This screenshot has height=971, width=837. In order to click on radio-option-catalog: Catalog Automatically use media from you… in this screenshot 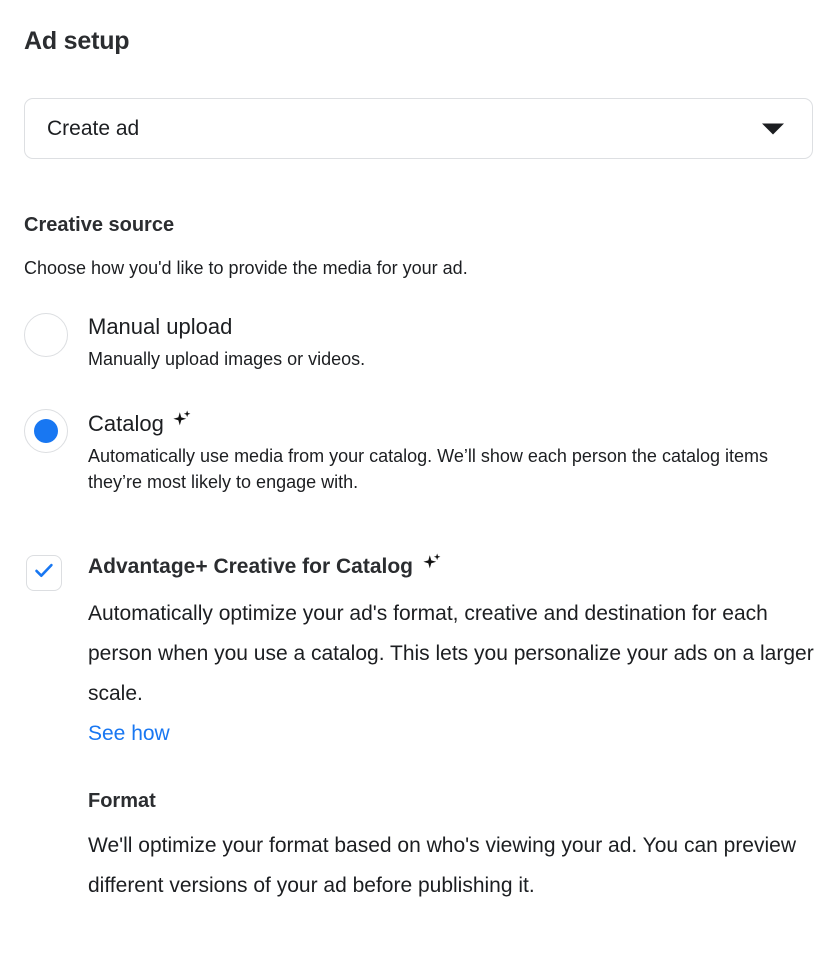, I will do `click(424, 452)`.